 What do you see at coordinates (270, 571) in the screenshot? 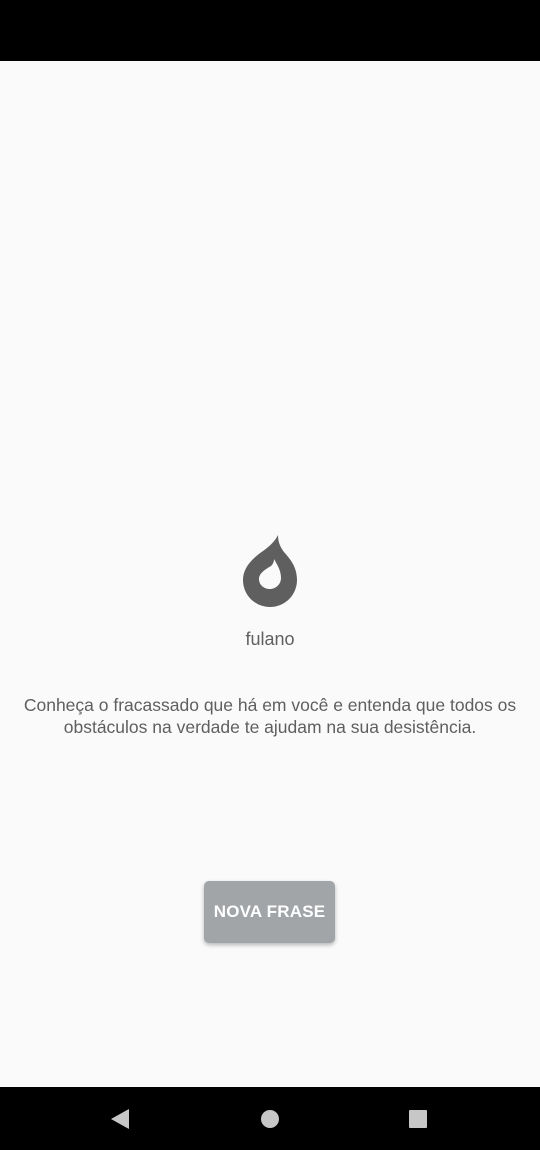
I see `flame-icon` at bounding box center [270, 571].